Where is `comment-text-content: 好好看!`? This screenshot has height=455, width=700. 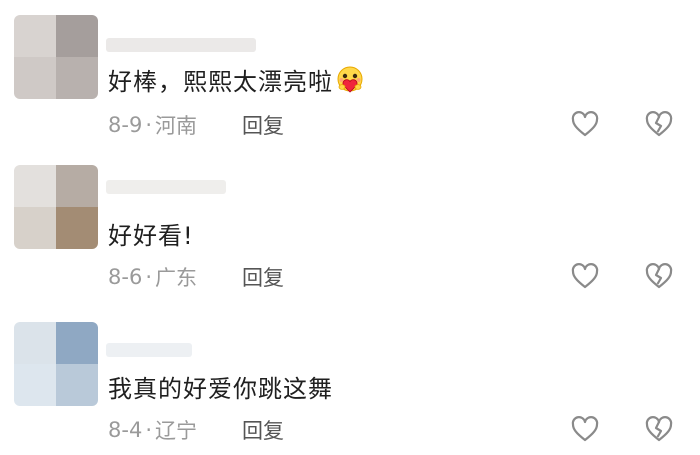
comment-text-content: 好好看! is located at coordinates (151, 236).